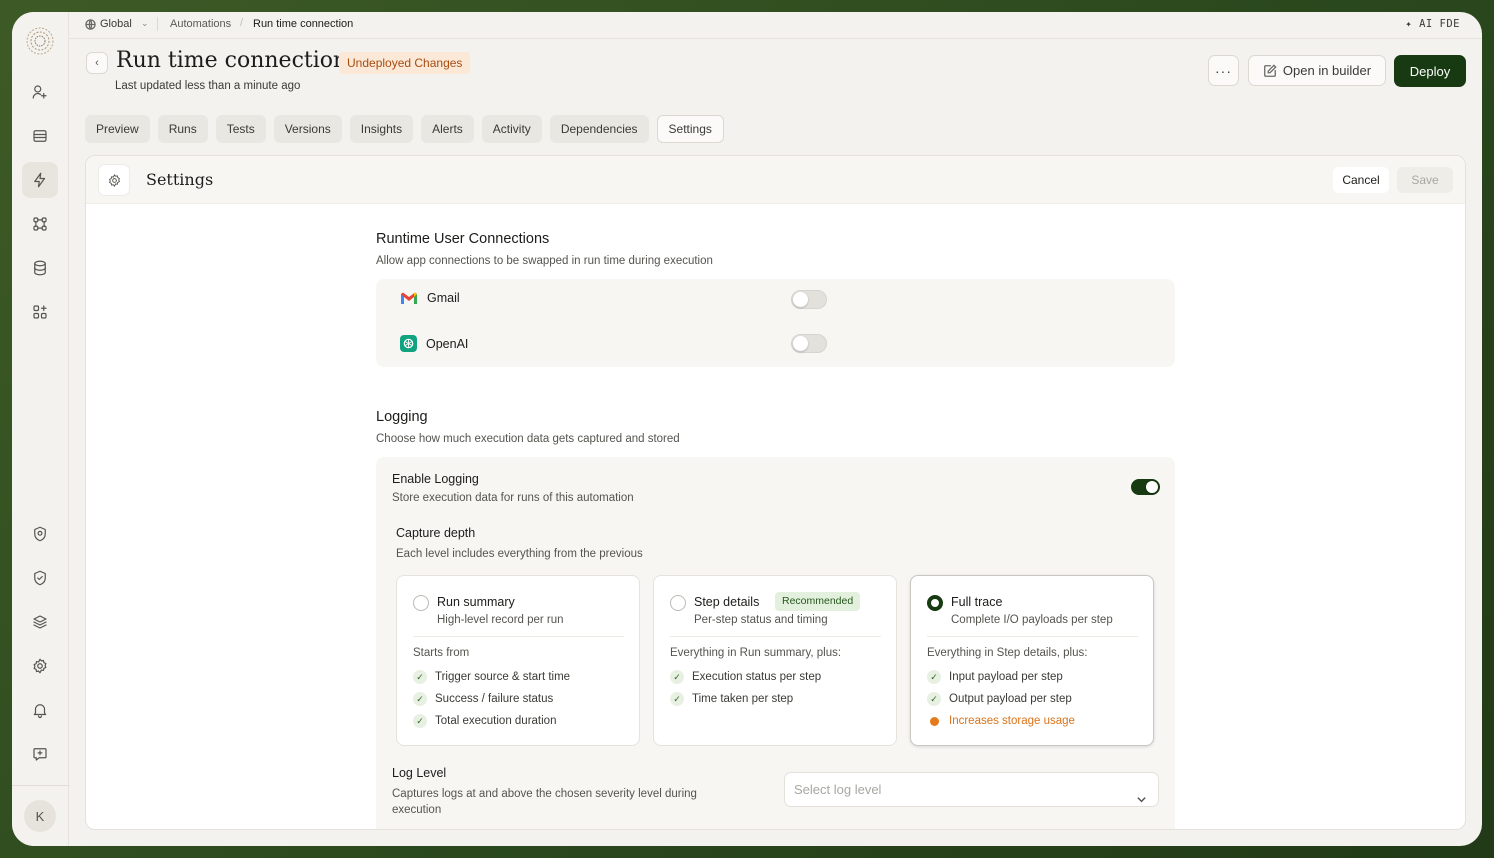 The width and height of the screenshot is (1494, 858). What do you see at coordinates (447, 129) in the screenshot?
I see `tab-alerts: Alerts` at bounding box center [447, 129].